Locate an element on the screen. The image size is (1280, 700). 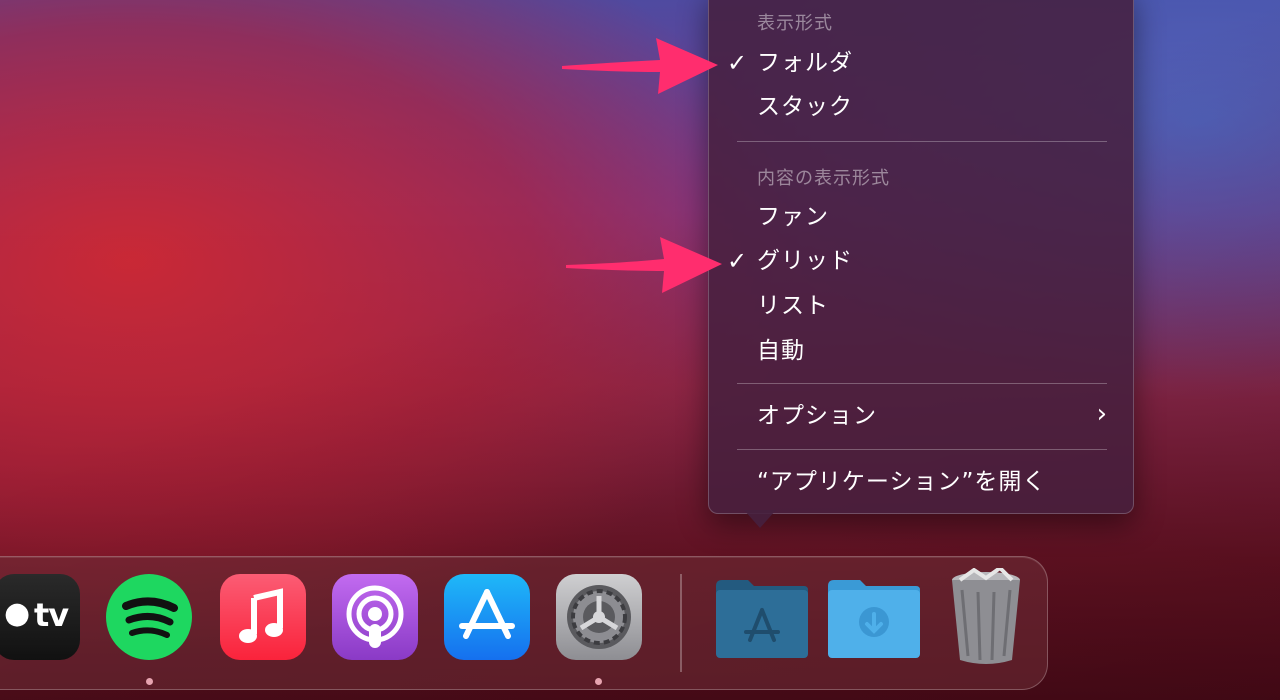
menu-item-label: リスト is located at coordinates (793, 306).